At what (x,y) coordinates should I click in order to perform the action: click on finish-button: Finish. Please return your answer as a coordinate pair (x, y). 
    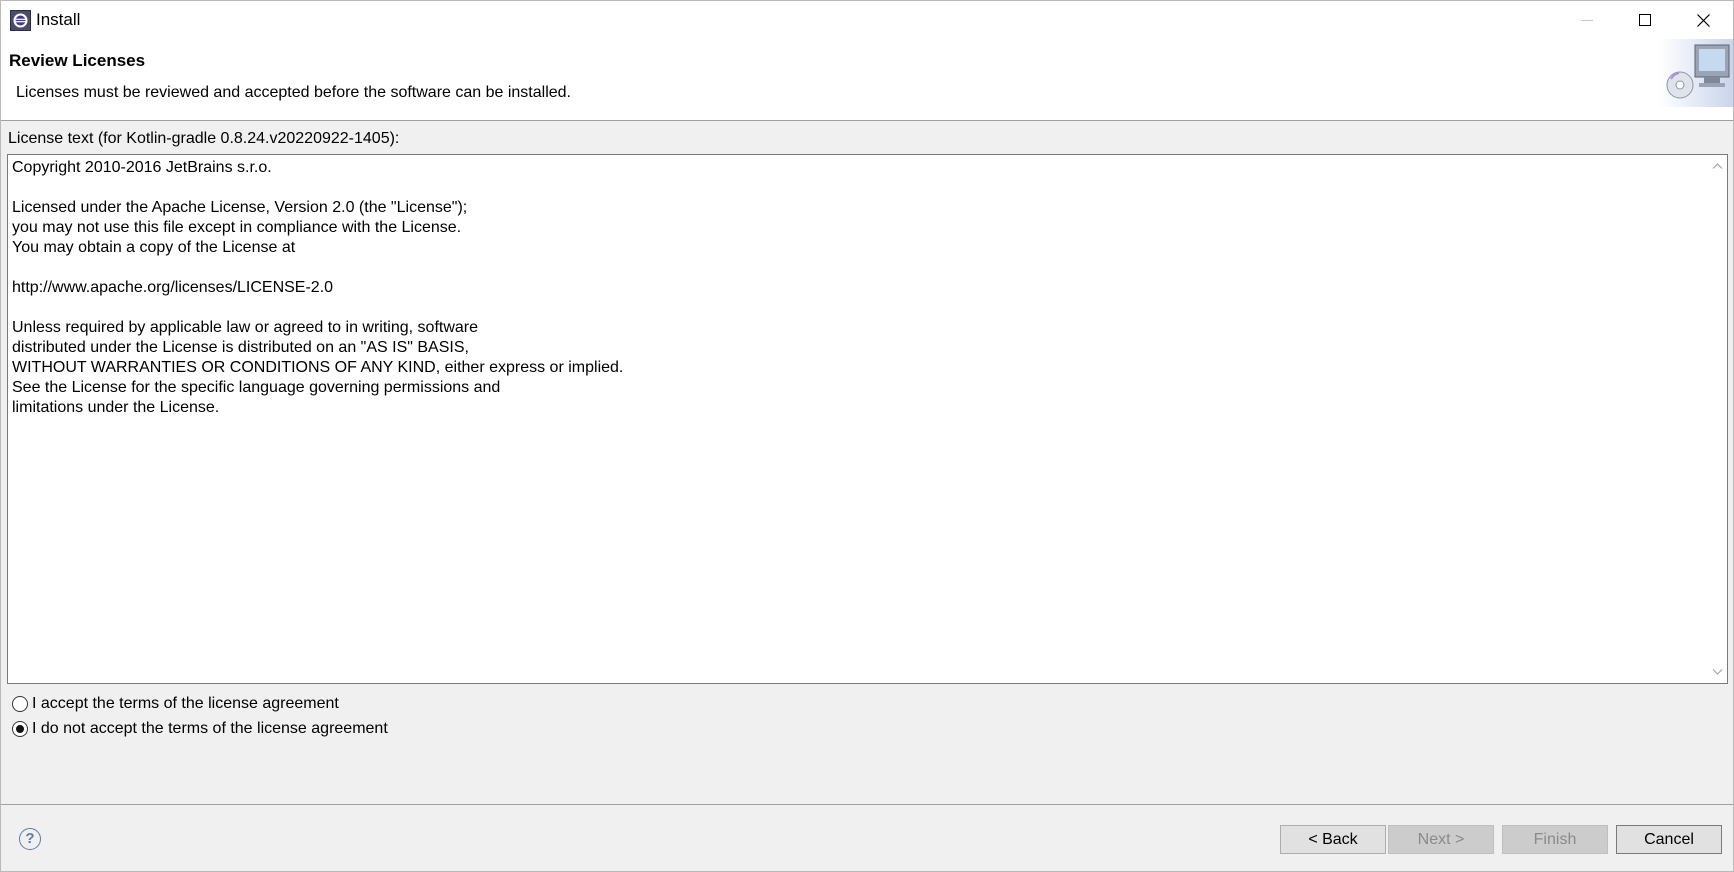
    Looking at the image, I should click on (1555, 839).